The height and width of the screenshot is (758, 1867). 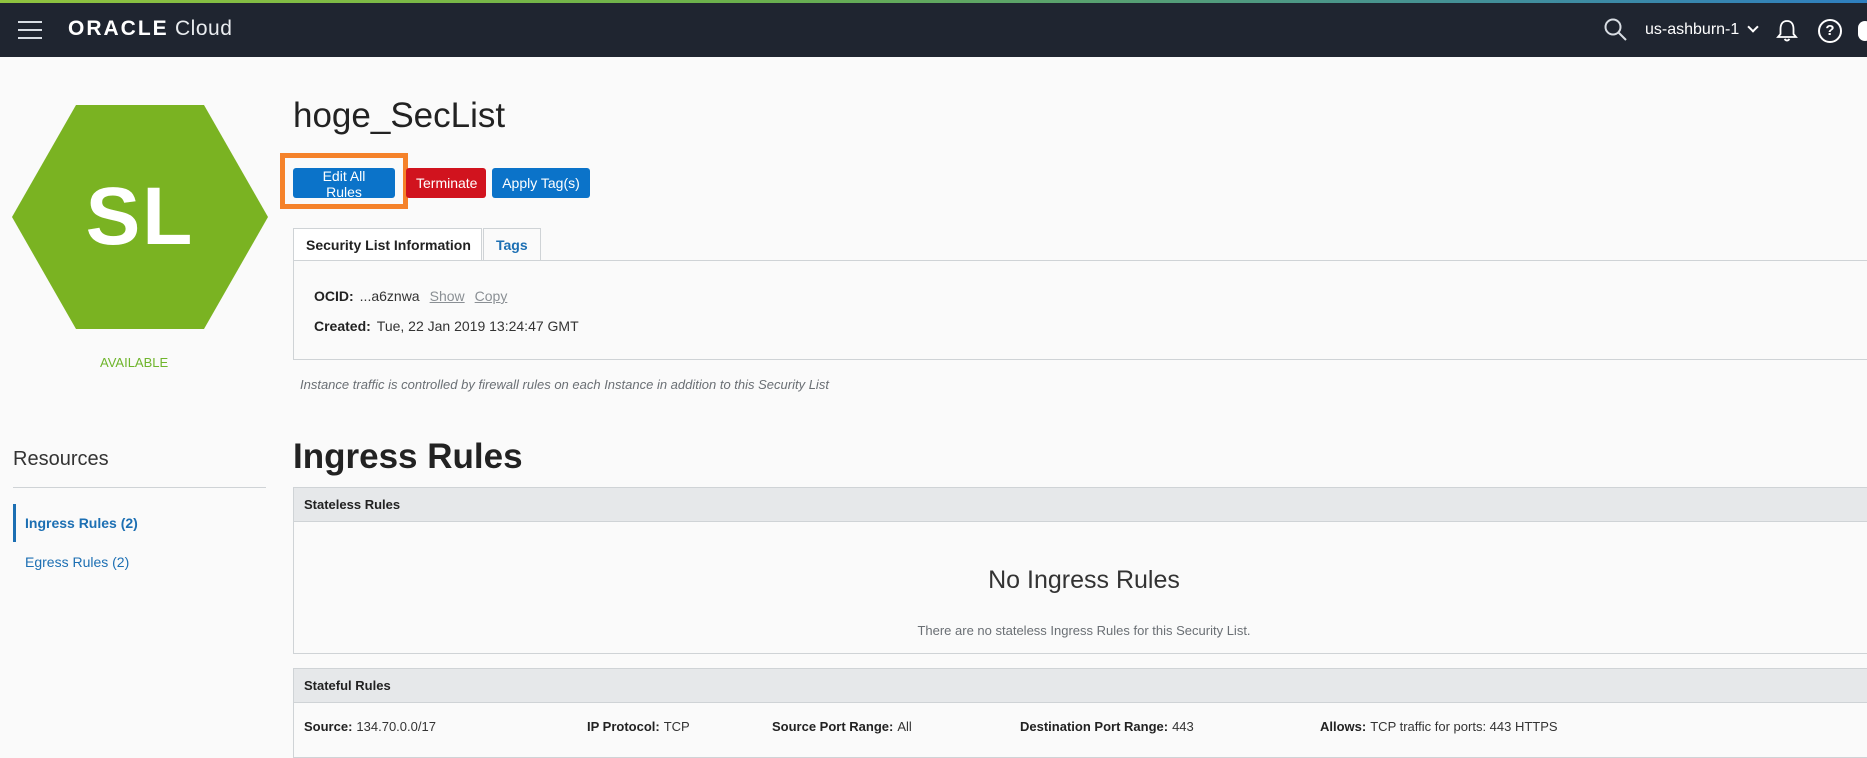 What do you see at coordinates (1692, 29) in the screenshot?
I see `region-label: us-ashburn-1` at bounding box center [1692, 29].